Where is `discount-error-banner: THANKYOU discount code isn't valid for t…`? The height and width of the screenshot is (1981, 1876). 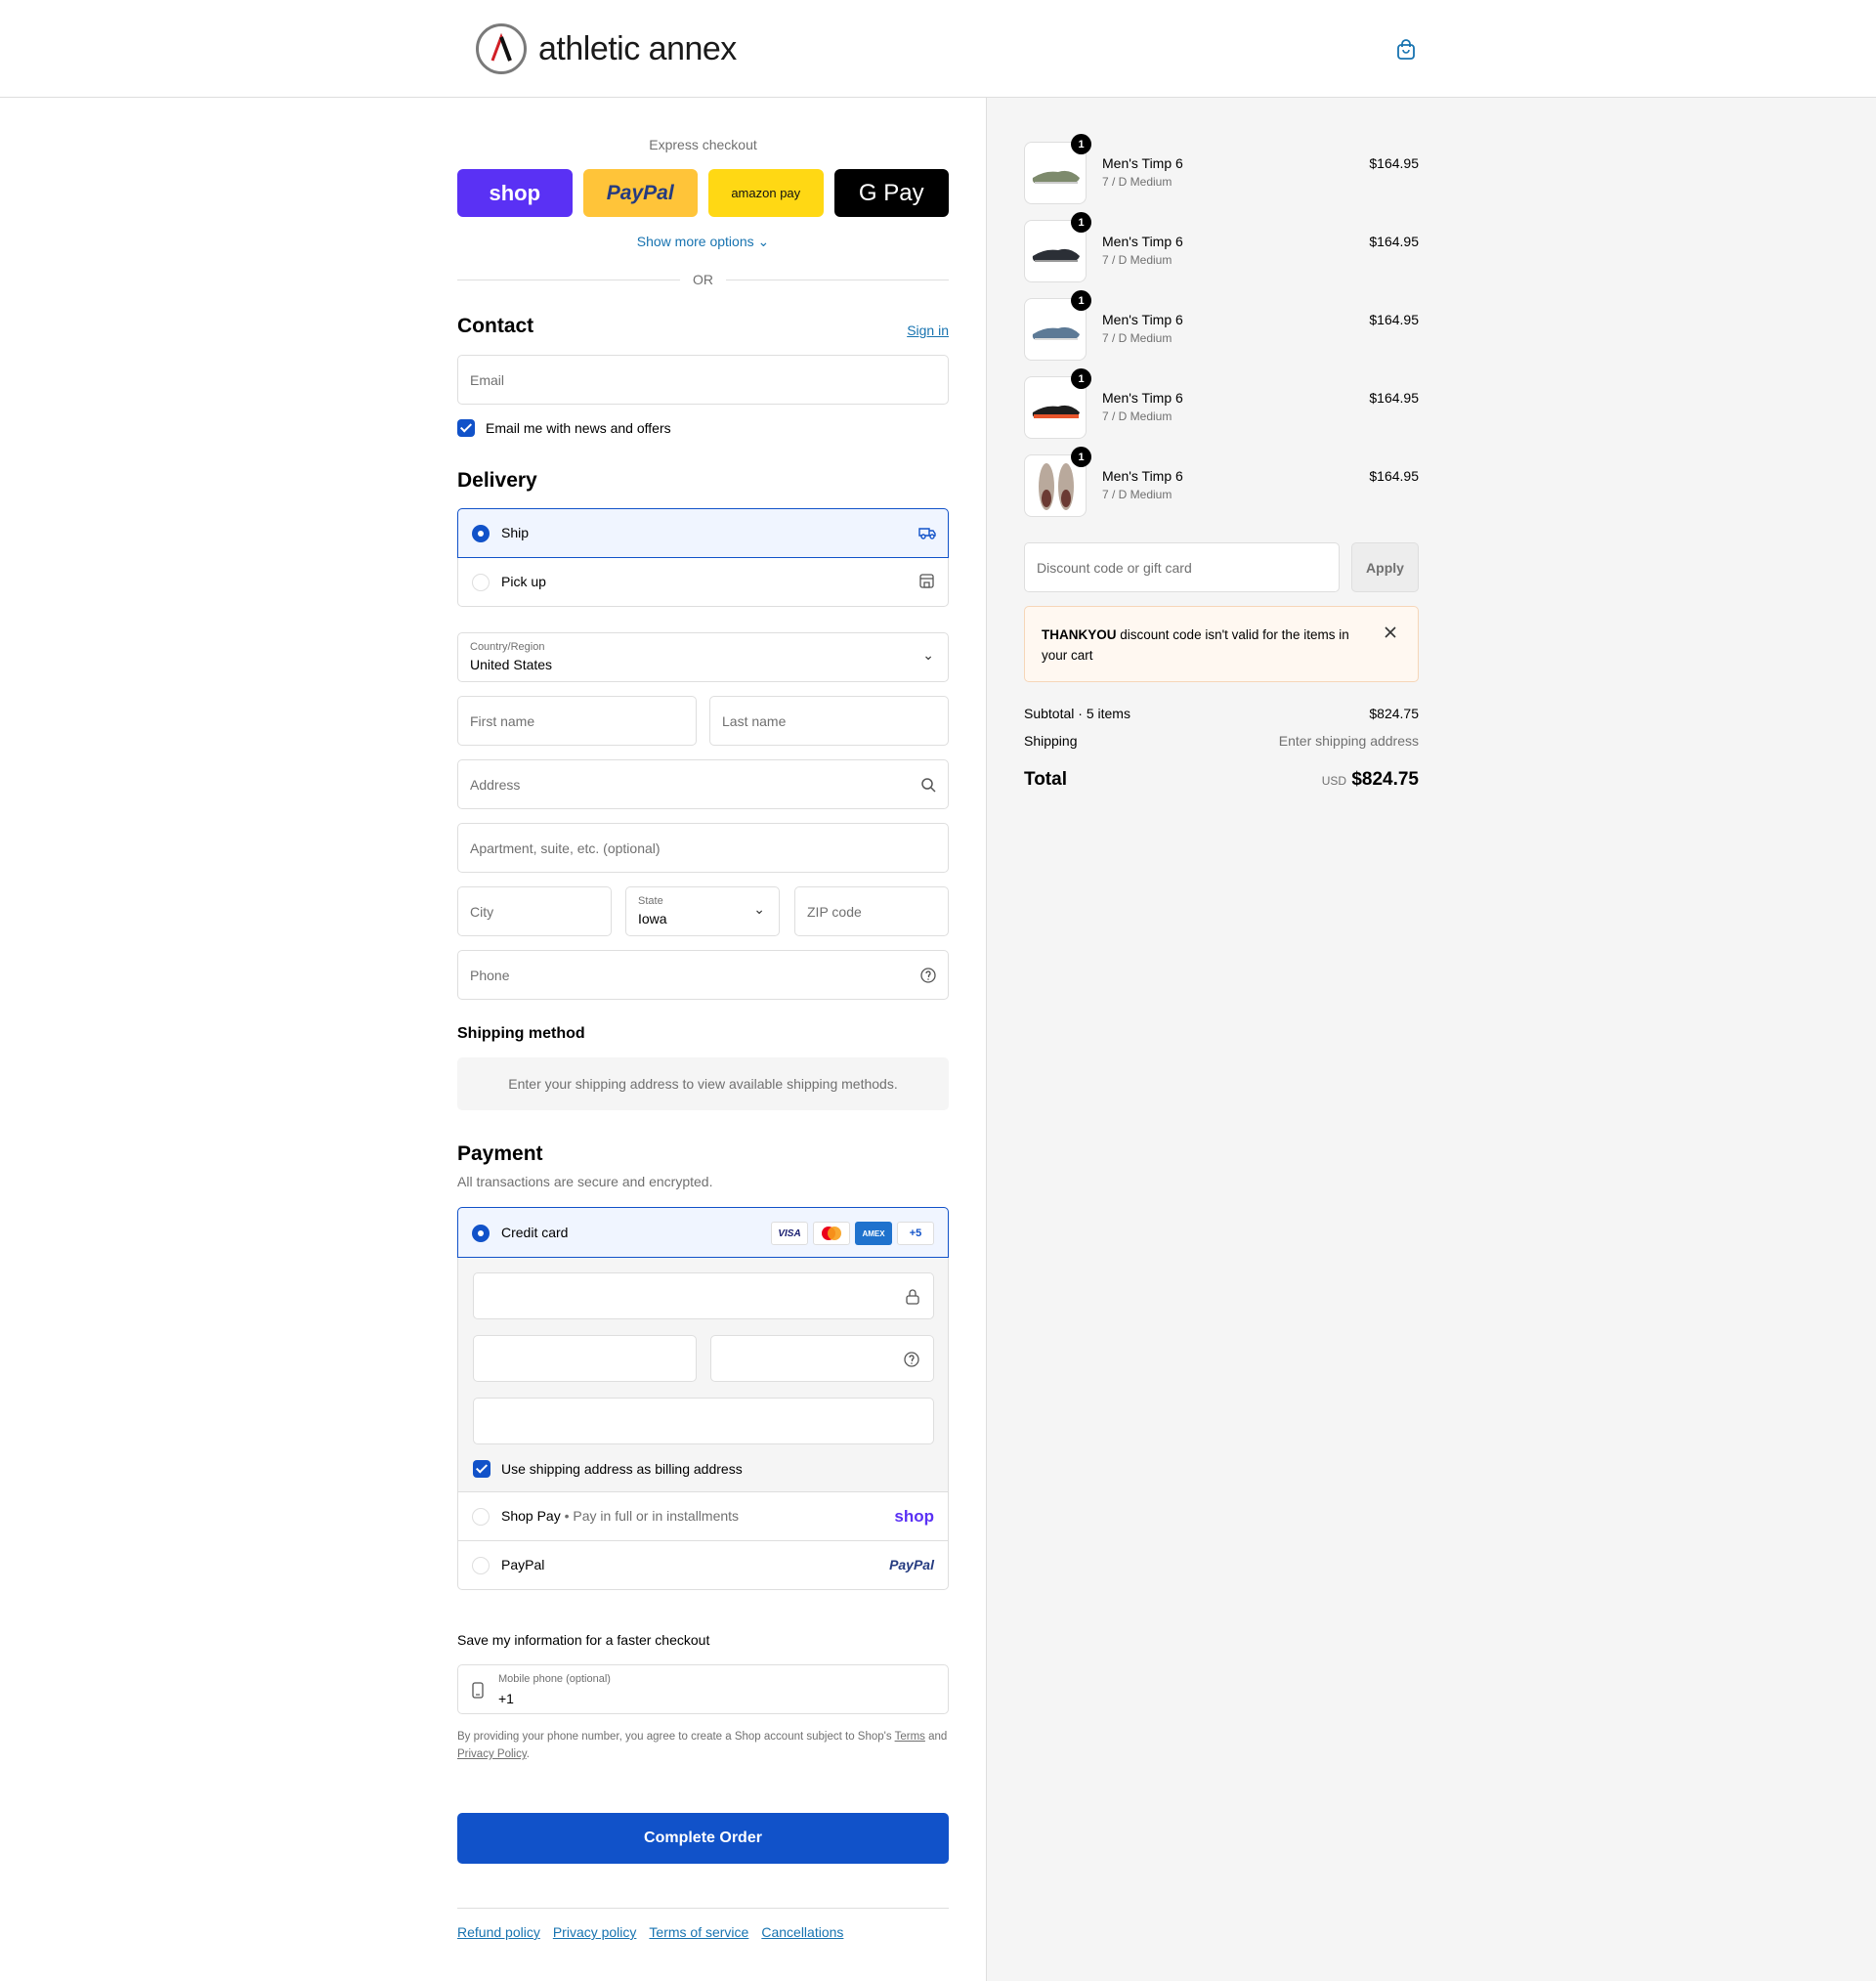
discount-error-banner: THANKYOU discount code isn't valid for t… is located at coordinates (1221, 644).